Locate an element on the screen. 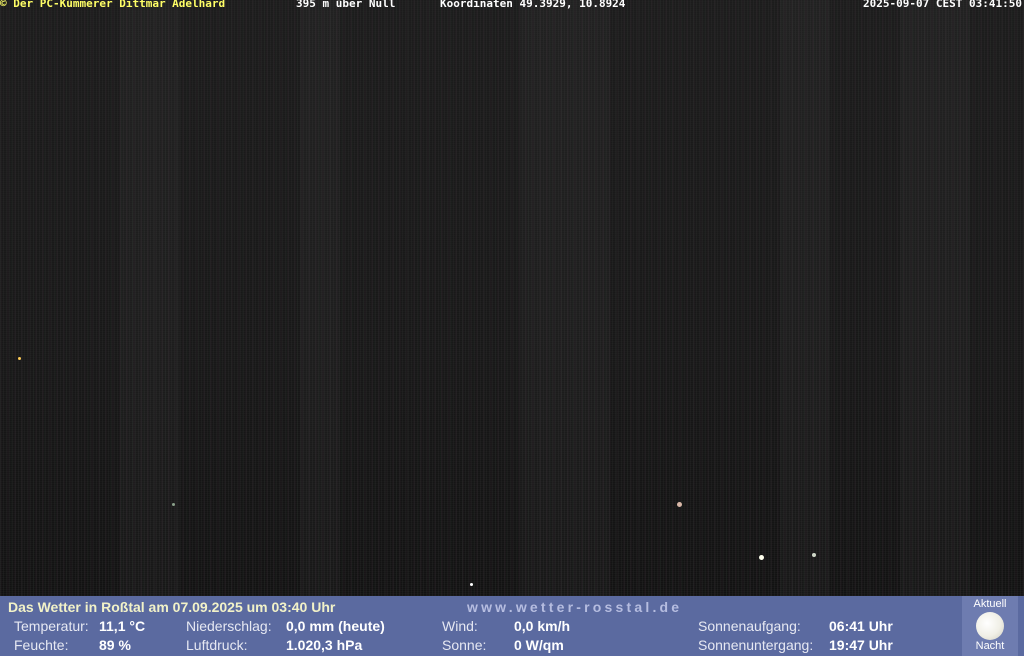  site-url: www.wetter-rosstal.de is located at coordinates (575, 607).